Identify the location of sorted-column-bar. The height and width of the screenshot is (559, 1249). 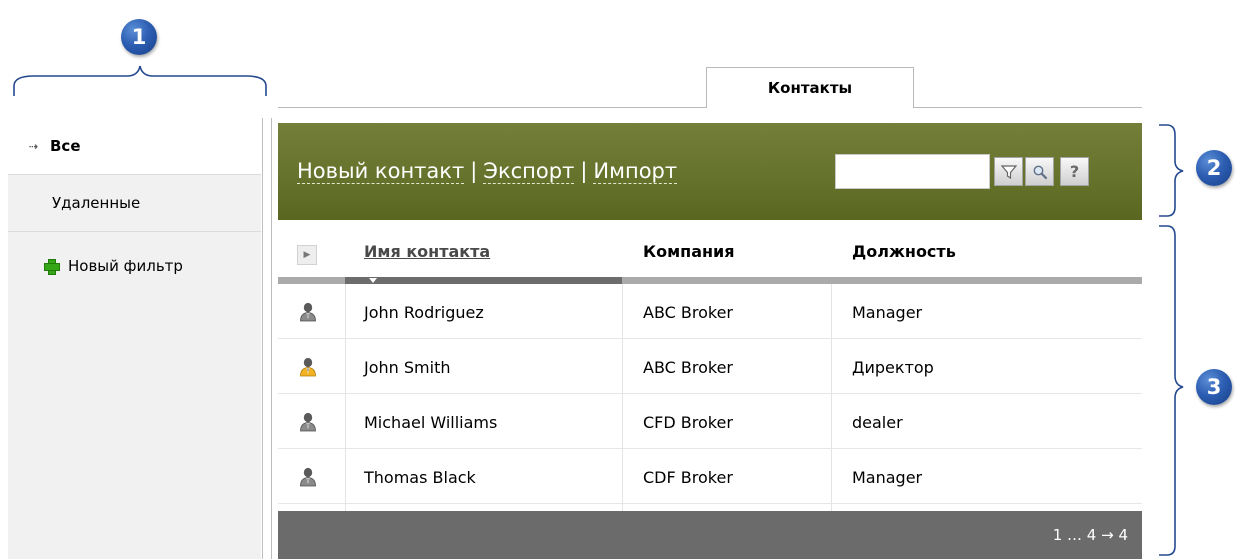
(483, 280).